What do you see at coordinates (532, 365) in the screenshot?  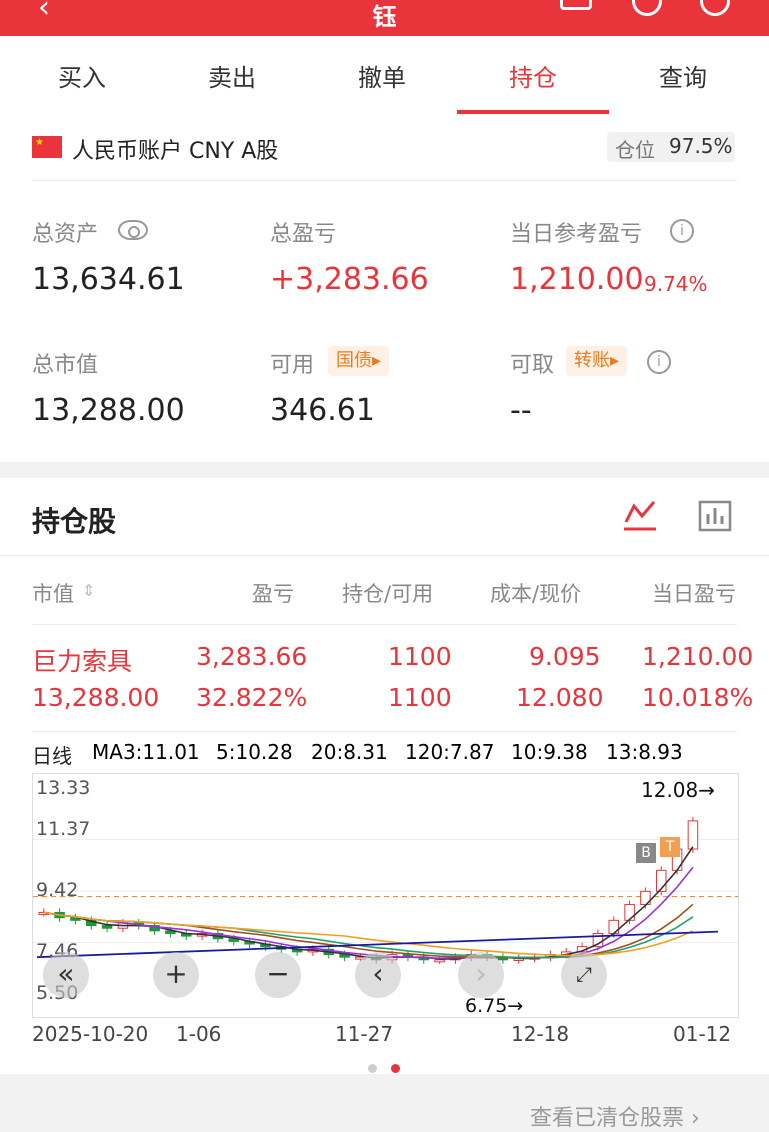 I see `withdrawable-label: 可取` at bounding box center [532, 365].